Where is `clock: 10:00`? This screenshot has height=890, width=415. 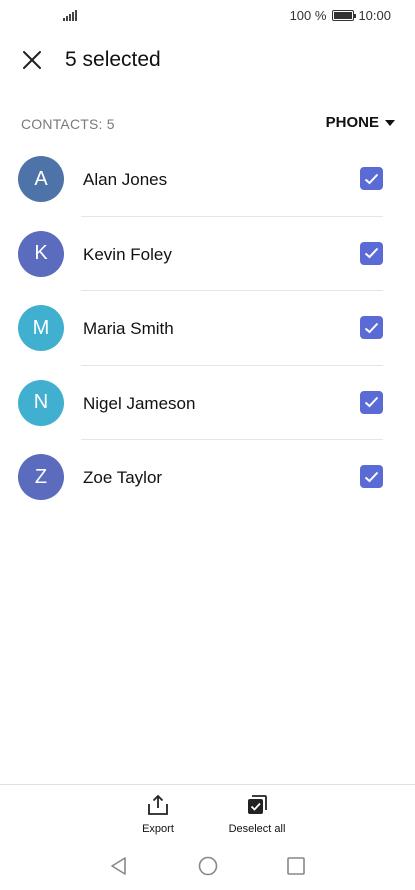
clock: 10:00 is located at coordinates (374, 15).